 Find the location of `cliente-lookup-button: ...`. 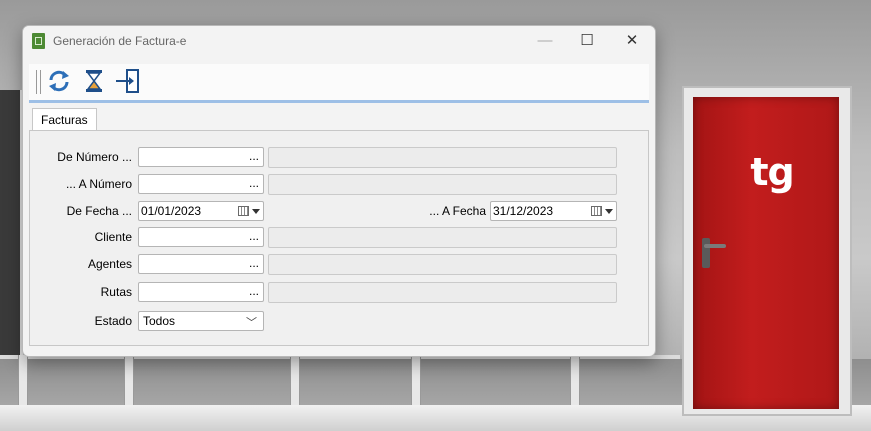

cliente-lookup-button: ... is located at coordinates (254, 236).